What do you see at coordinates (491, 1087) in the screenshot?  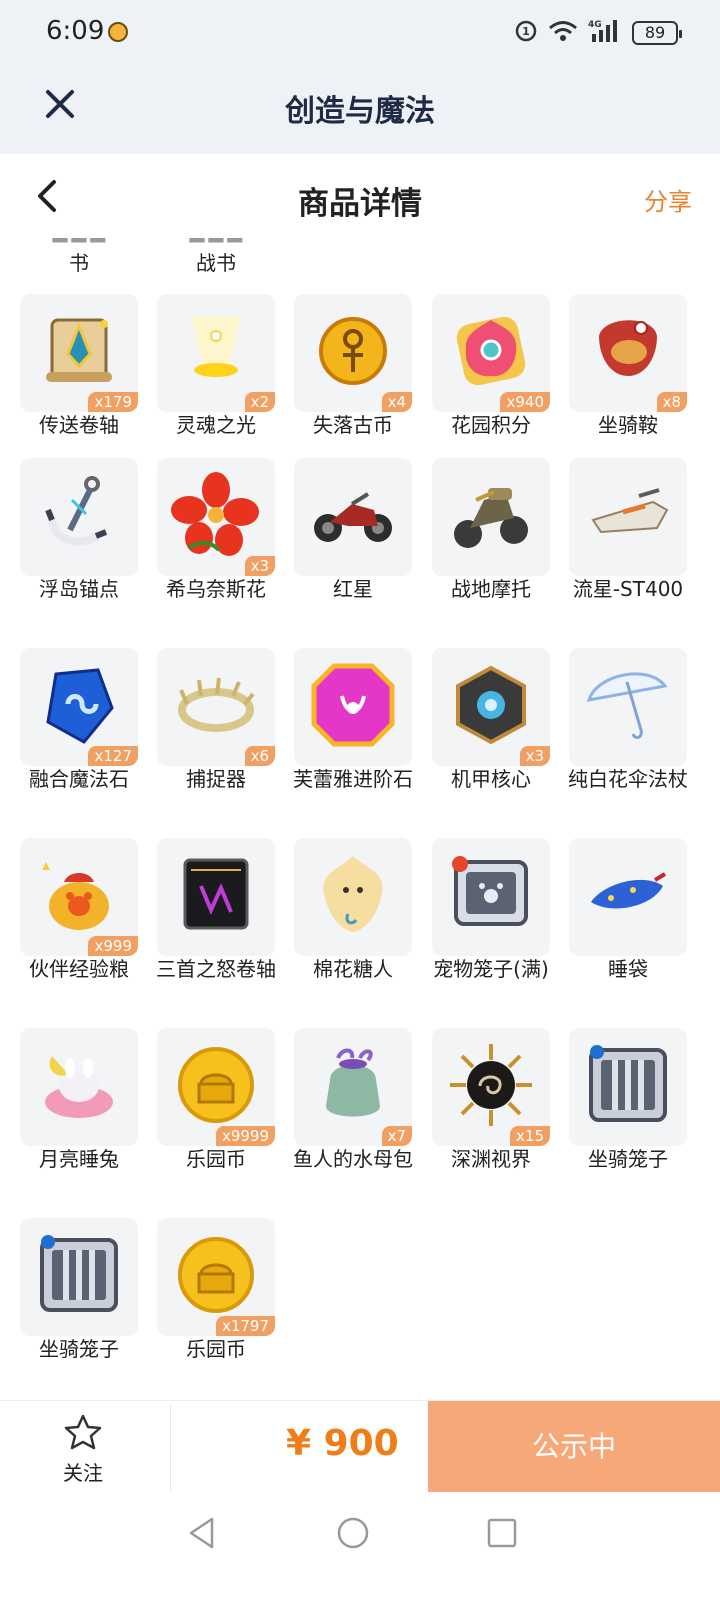 I see `item-thumbnail: x15` at bounding box center [491, 1087].